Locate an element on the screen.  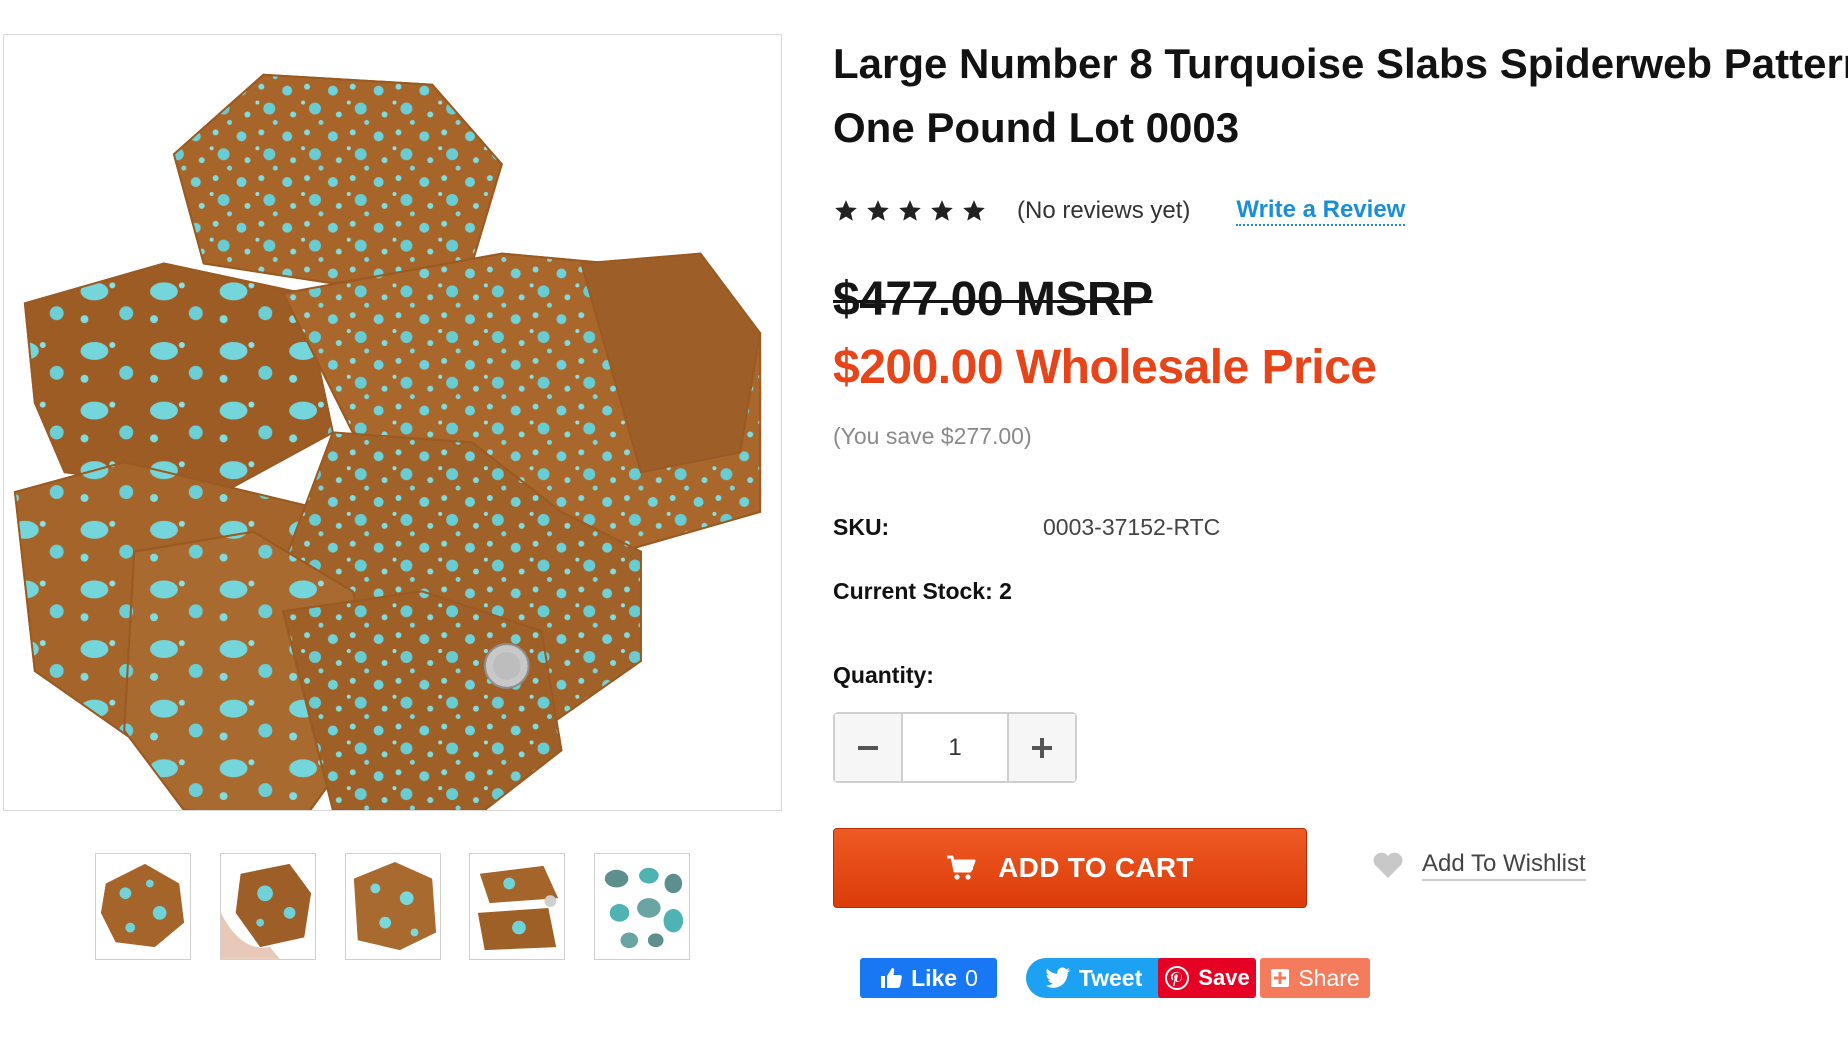
share-plus-icon is located at coordinates (1280, 978).